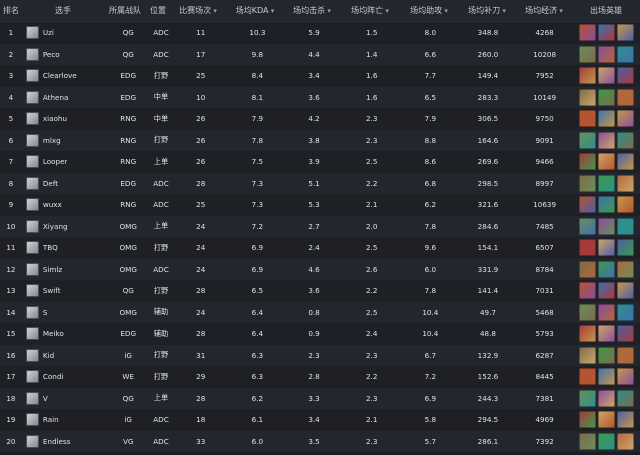  I want to click on table-row: 18 V QG 上单 28 6.2 3.3 2.3 6.9 244.3 7381, so click(320, 398).